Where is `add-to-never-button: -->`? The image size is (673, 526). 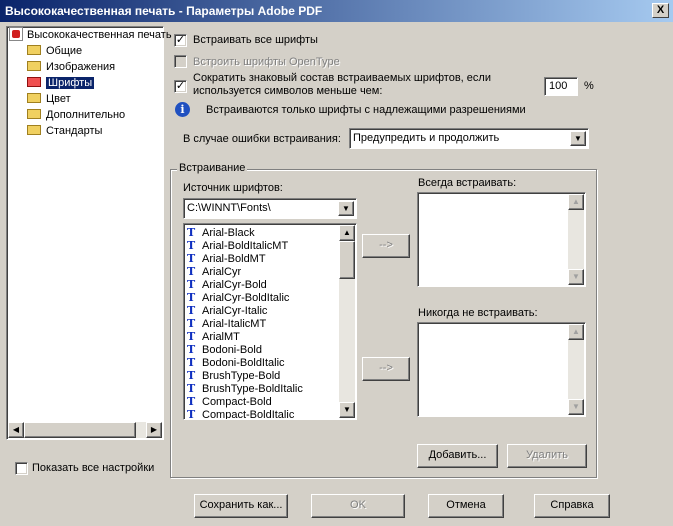
add-to-never-button: --> is located at coordinates (386, 369).